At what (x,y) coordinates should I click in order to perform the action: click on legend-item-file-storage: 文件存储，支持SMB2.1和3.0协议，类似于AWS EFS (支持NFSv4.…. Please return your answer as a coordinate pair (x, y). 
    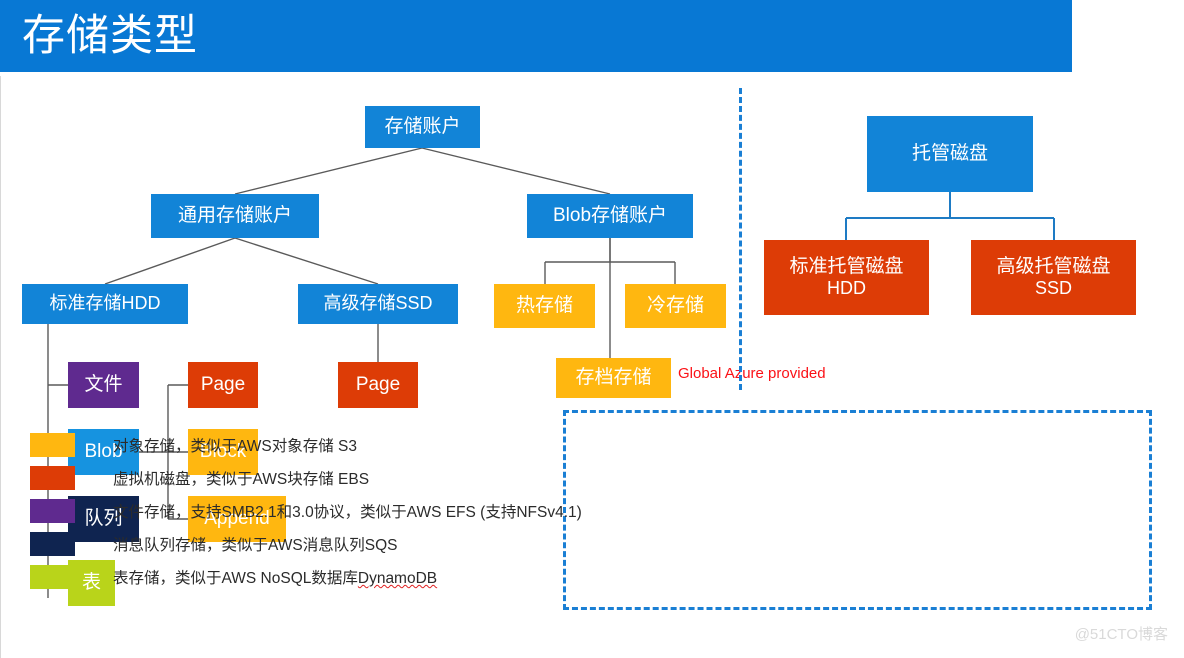
    Looking at the image, I should click on (306, 511).